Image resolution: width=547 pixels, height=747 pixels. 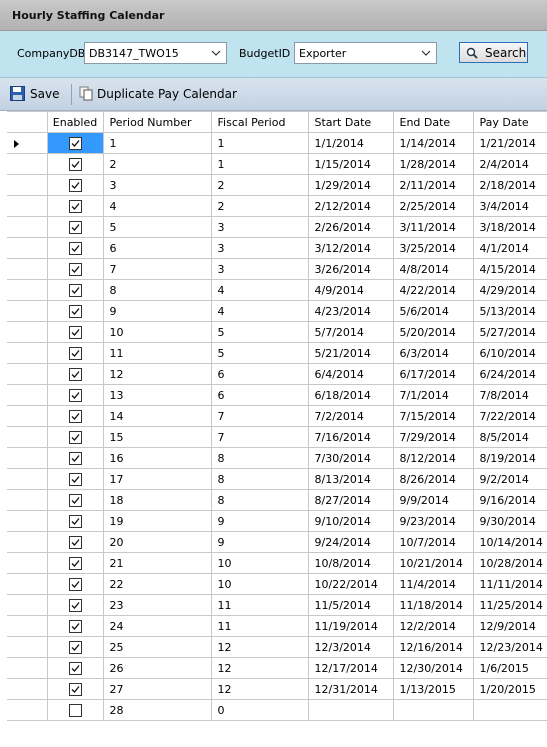 I want to click on fiscal-period-cell: 5, so click(x=259, y=332).